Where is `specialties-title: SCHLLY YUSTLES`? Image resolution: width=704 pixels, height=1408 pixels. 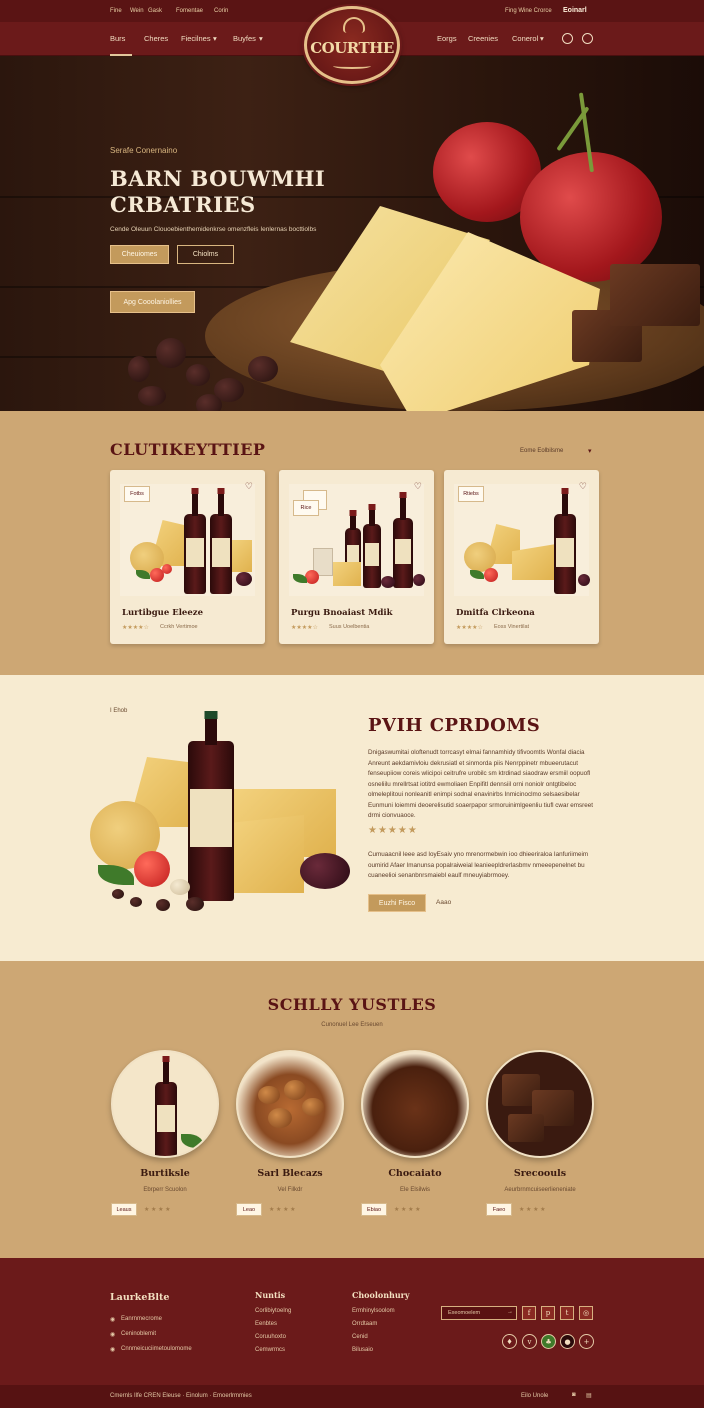
specialties-title: SCHLLY YUSTLES is located at coordinates (352, 1004).